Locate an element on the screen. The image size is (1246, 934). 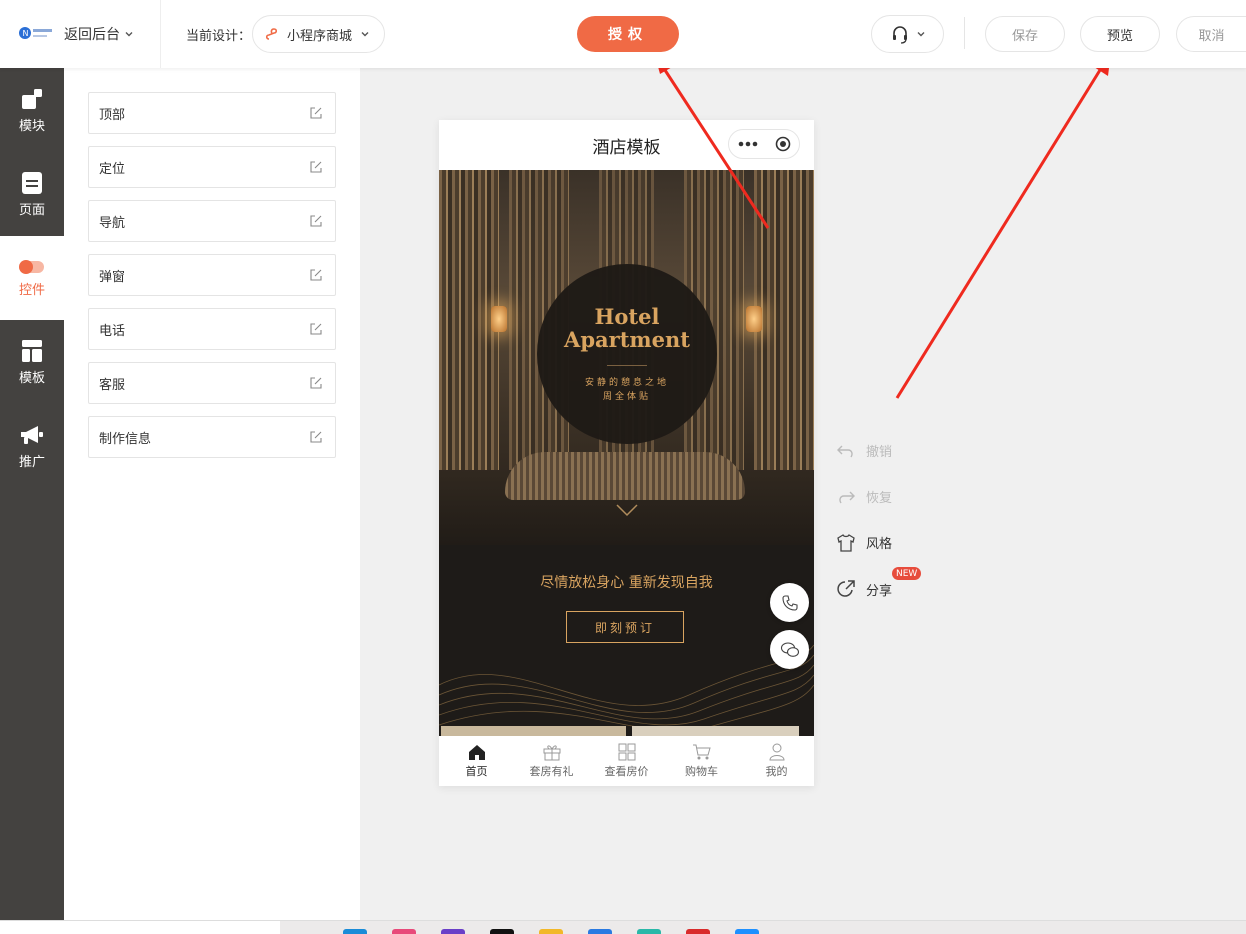
close-target-icon is located at coordinates (783, 144).